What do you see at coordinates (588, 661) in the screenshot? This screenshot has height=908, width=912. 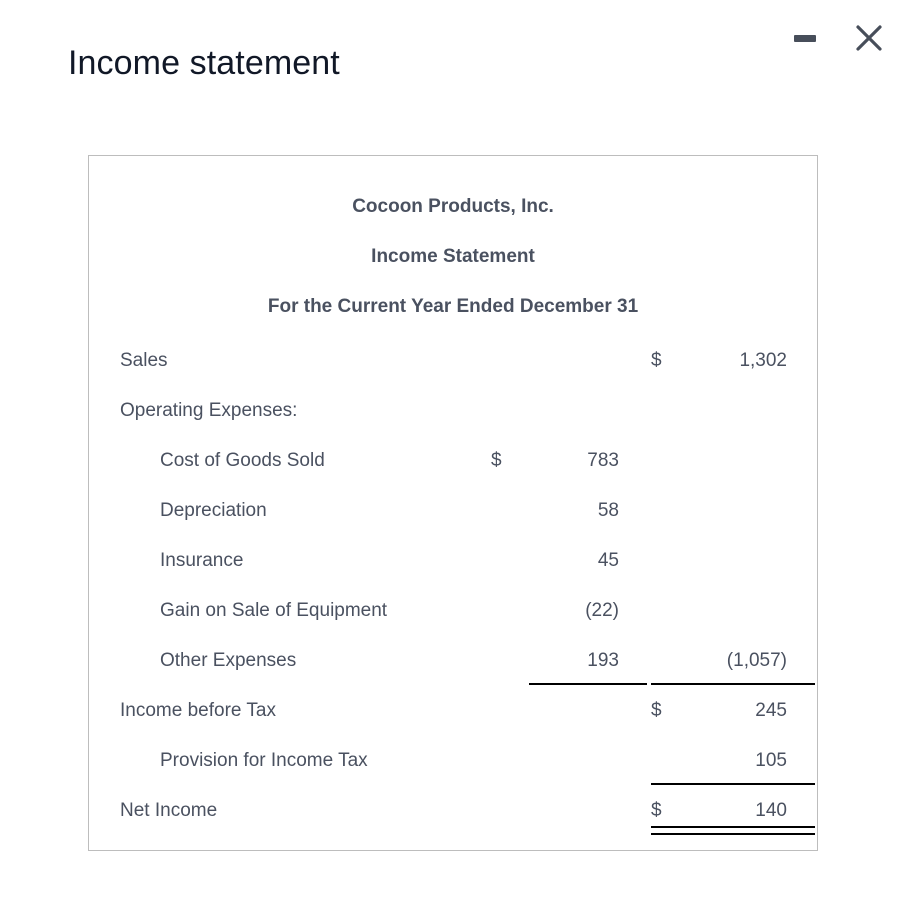 I see `inner-amount-subtotal-rule: 193` at bounding box center [588, 661].